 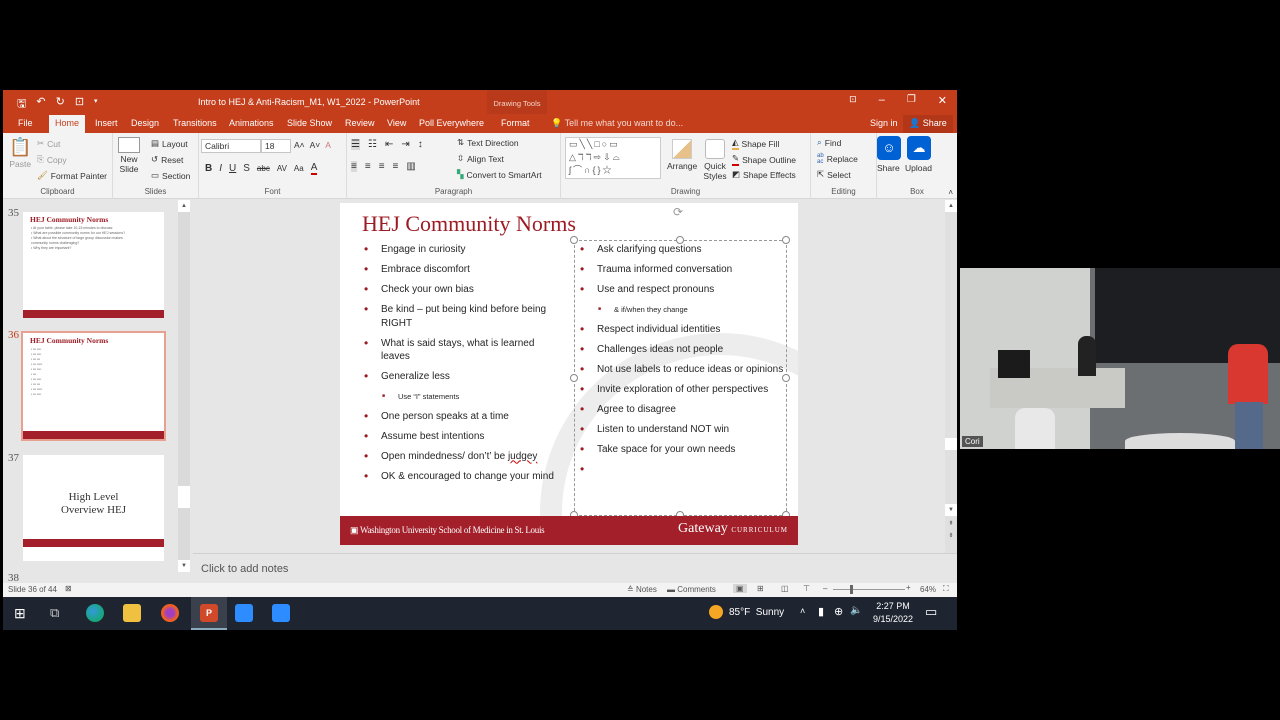 What do you see at coordinates (755, 143) in the screenshot?
I see `shape-fill-button: ◭ Shape Fill` at bounding box center [755, 143].